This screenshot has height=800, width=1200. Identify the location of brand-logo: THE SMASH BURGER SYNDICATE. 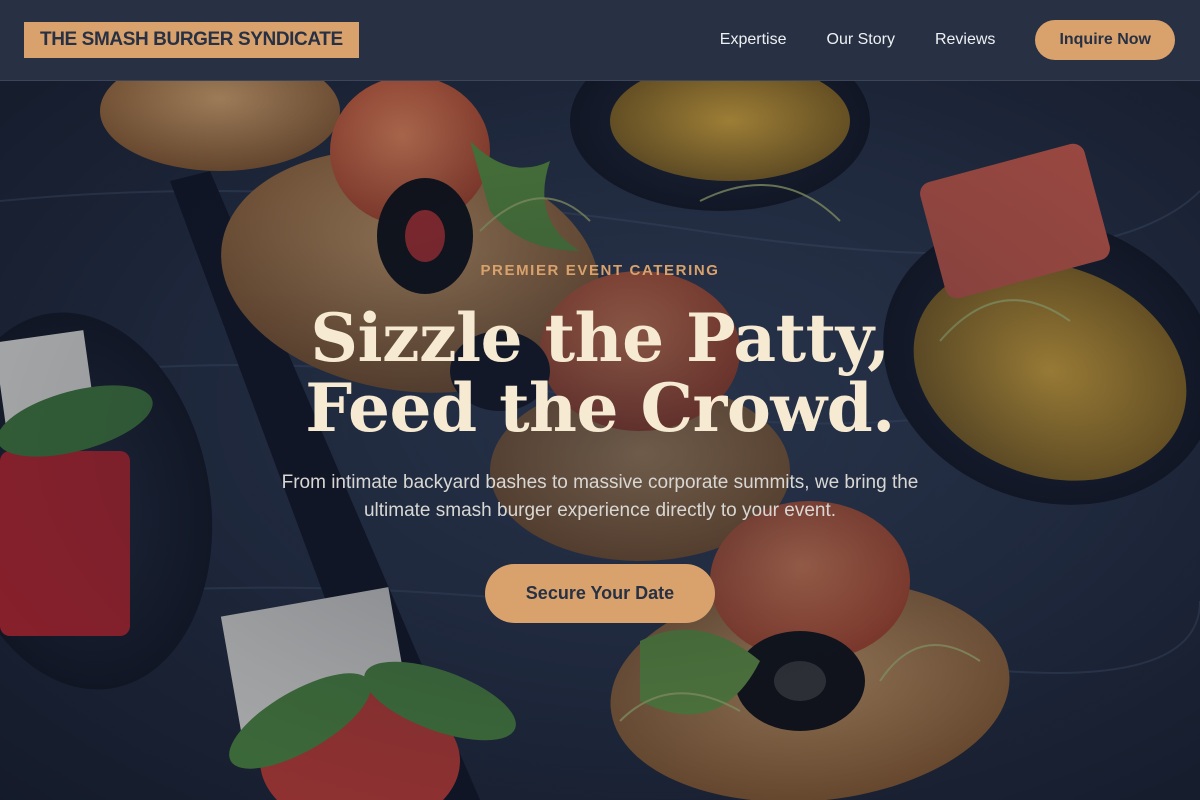
(191, 40).